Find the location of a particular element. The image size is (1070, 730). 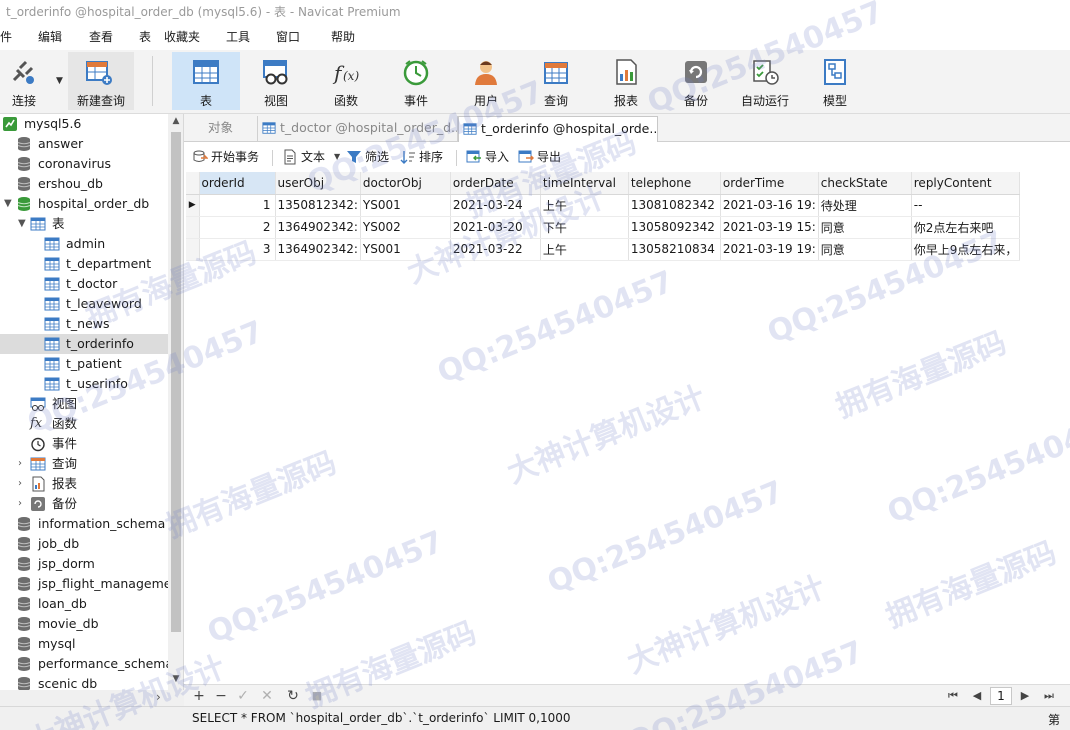

table-cell: 3 is located at coordinates (237, 249).